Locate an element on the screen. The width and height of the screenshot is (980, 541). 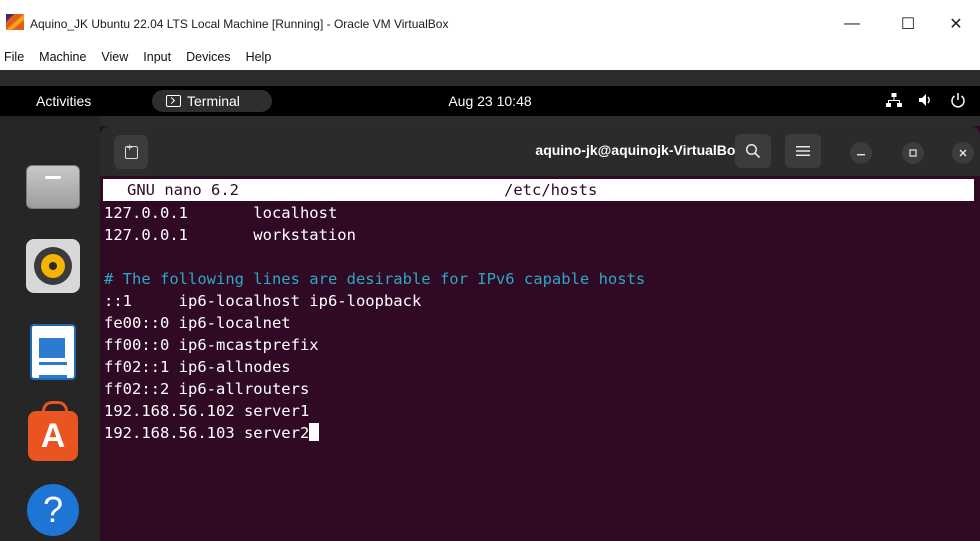
file-line-current: 192.168.56.103 server2 is located at coordinates (212, 433).